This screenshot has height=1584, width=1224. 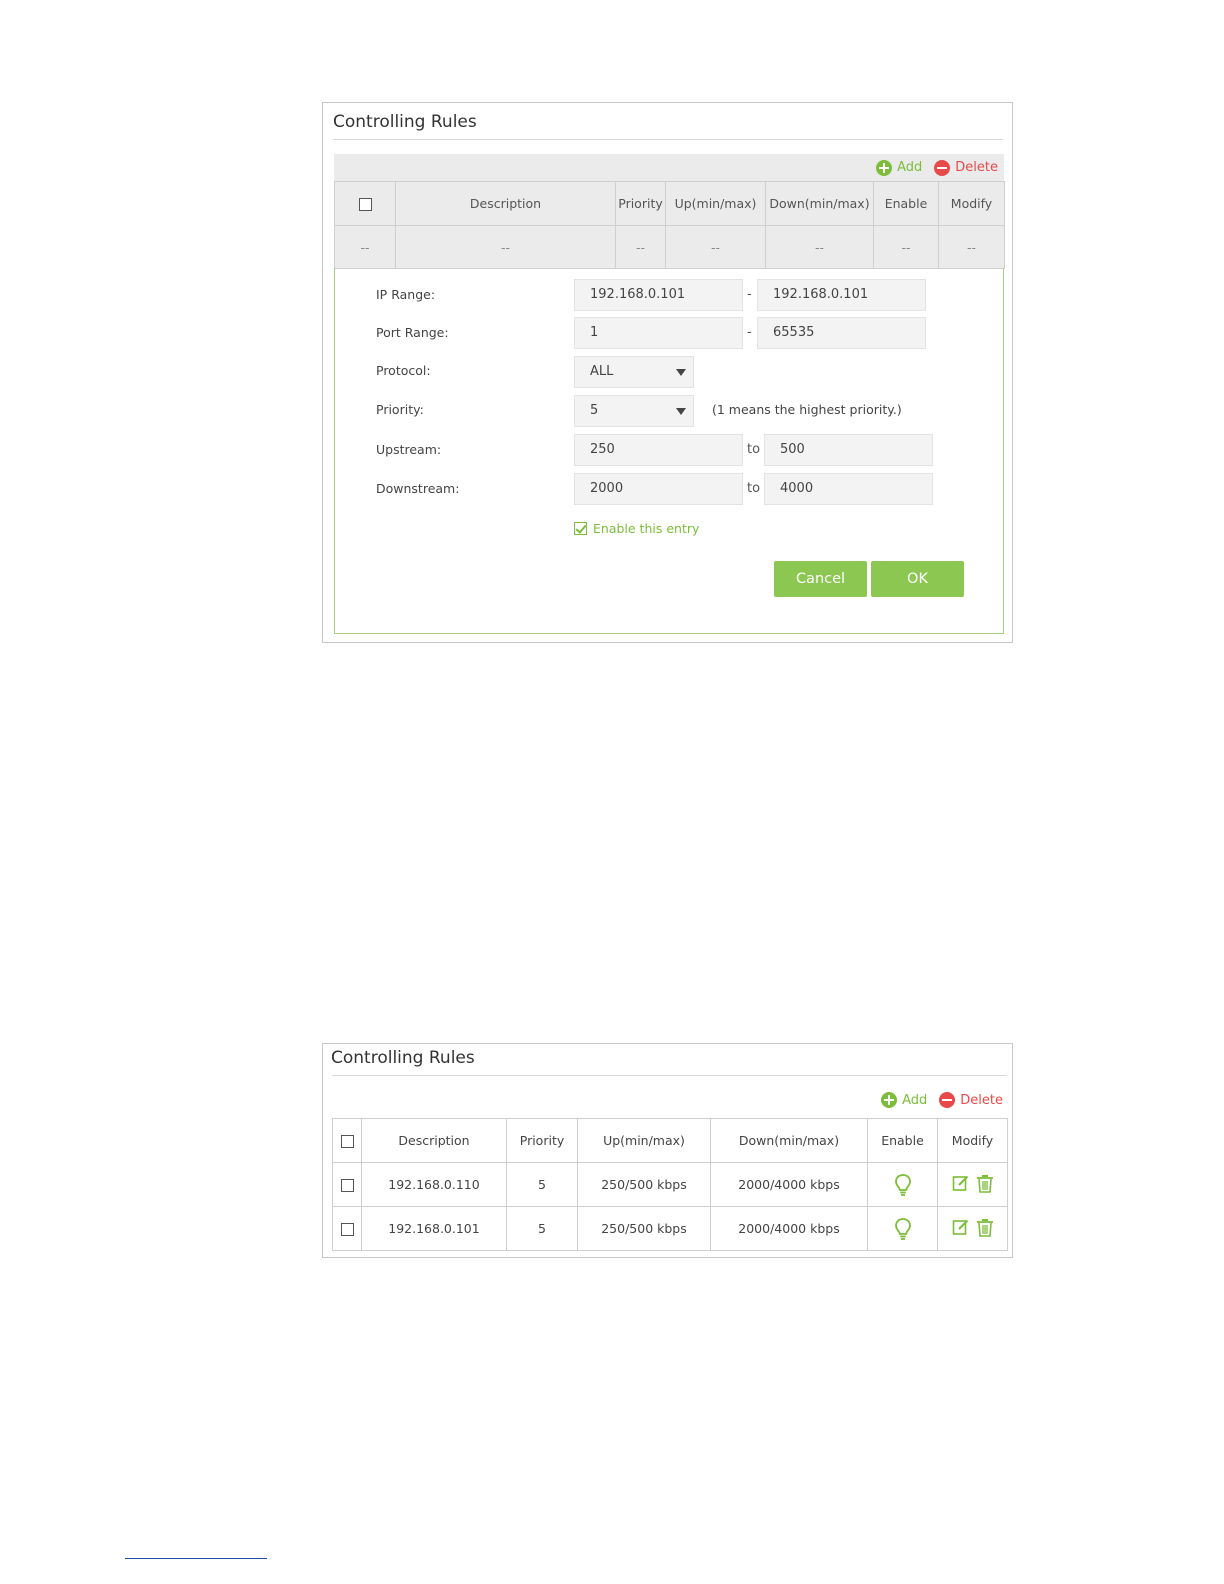 What do you see at coordinates (658, 295) in the screenshot?
I see `ip-range-from-input: 192.168.0.101` at bounding box center [658, 295].